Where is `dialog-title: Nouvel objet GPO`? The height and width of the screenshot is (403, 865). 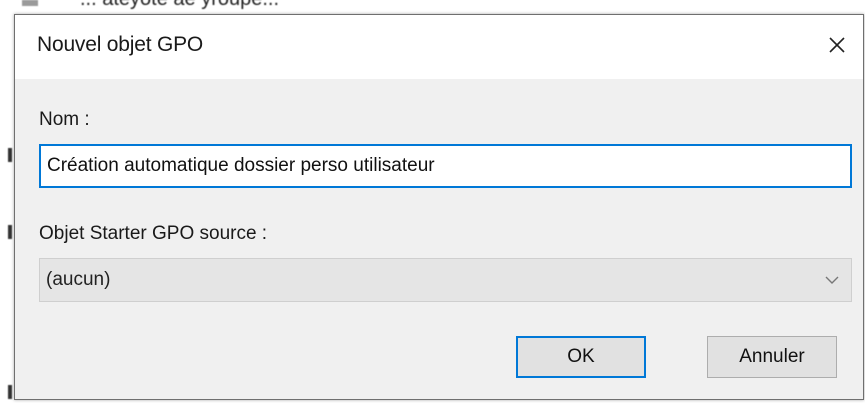 dialog-title: Nouvel objet GPO is located at coordinates (120, 44).